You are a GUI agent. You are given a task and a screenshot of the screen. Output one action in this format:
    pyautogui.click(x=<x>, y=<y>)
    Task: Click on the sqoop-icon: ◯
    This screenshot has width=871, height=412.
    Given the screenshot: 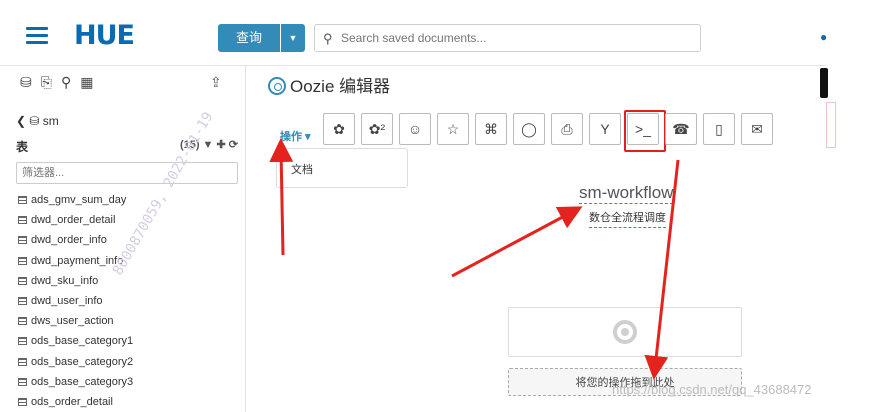 What is the action you would take?
    pyautogui.click(x=529, y=128)
    